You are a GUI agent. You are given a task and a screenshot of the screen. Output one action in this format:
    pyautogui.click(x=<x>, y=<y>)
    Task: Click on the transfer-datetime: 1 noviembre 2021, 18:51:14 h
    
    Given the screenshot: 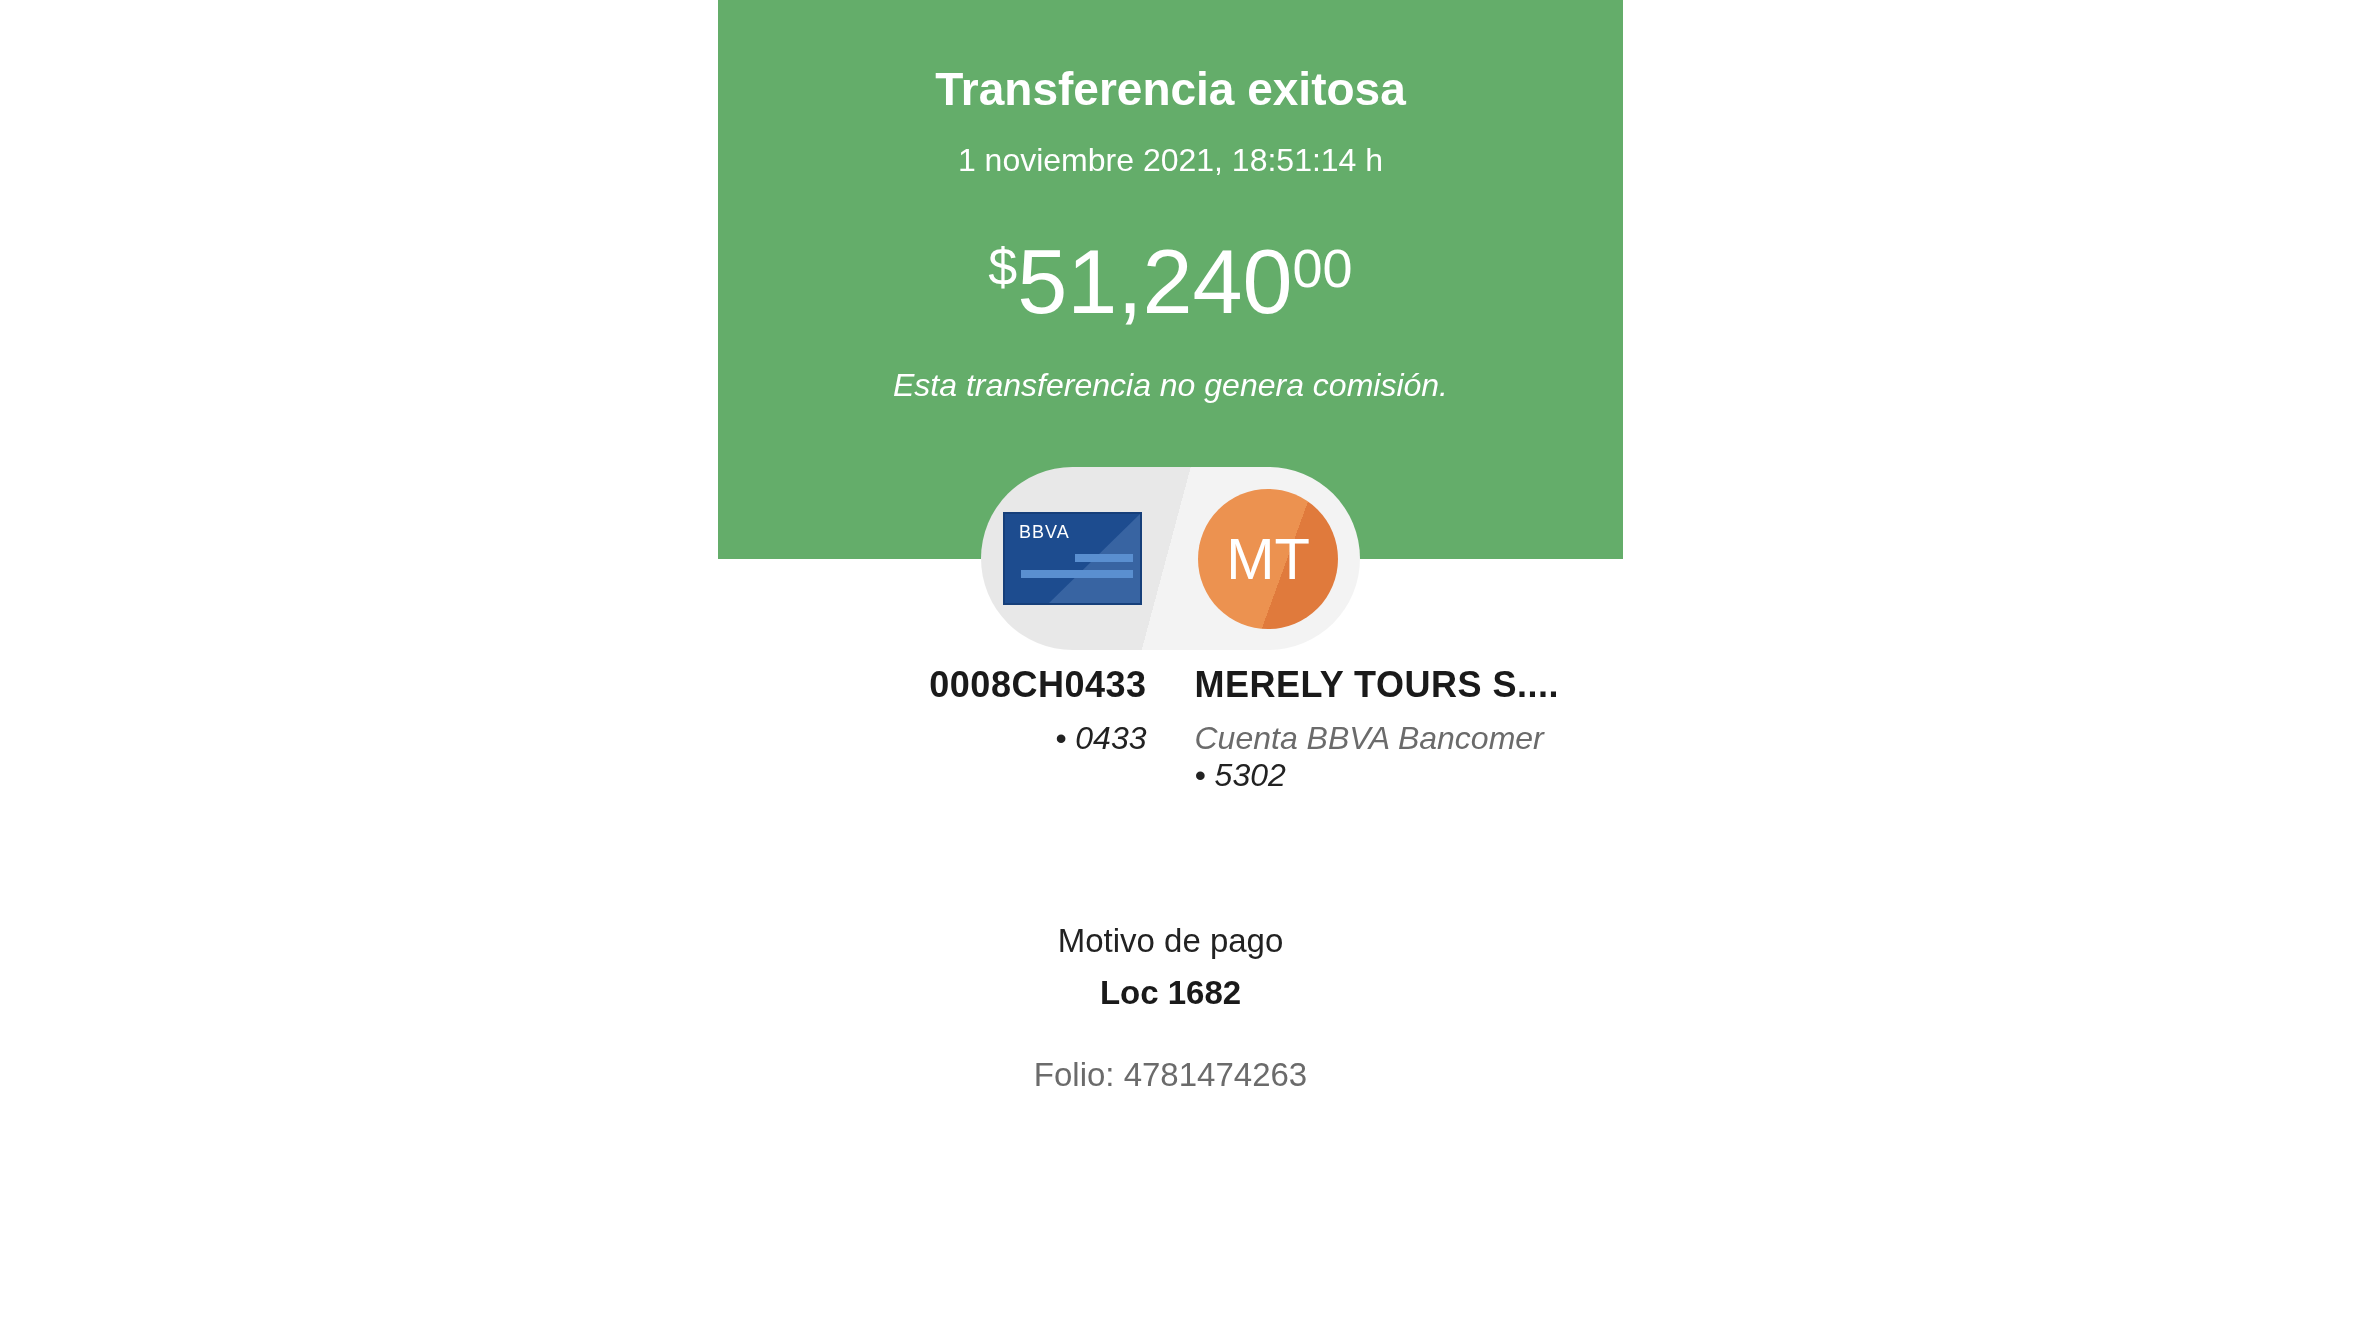 What is the action you would take?
    pyautogui.click(x=1170, y=160)
    